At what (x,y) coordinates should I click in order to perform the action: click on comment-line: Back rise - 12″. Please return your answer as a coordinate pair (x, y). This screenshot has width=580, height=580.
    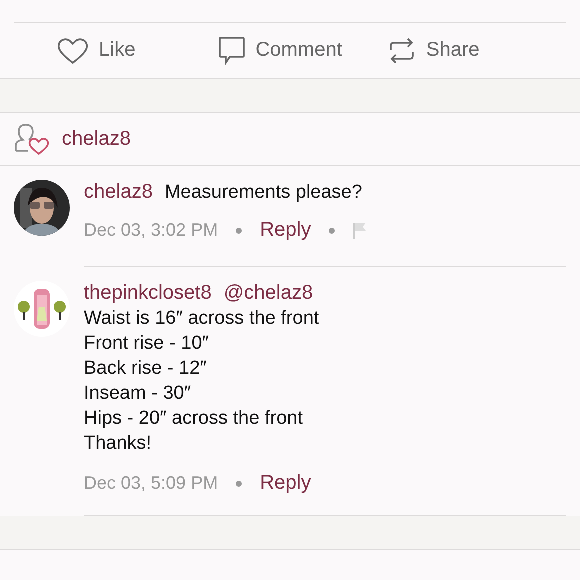
    Looking at the image, I should click on (146, 369).